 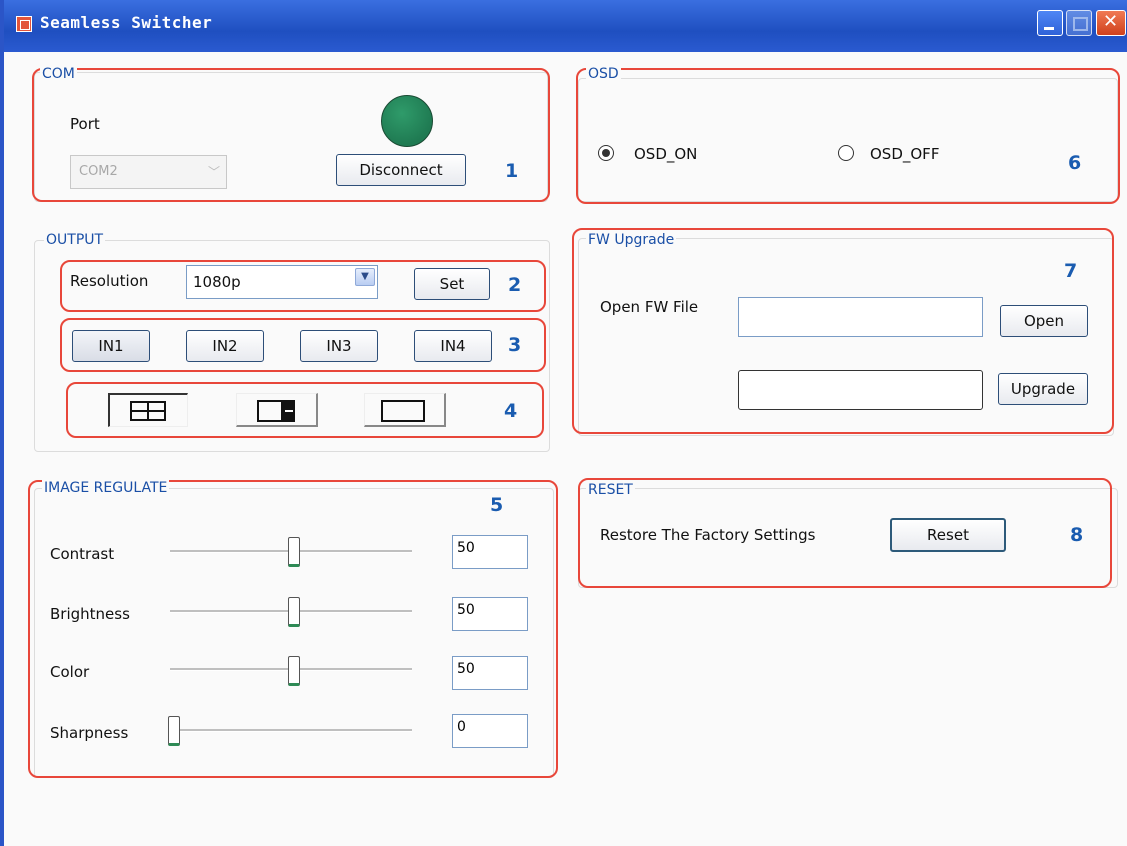 What do you see at coordinates (512, 171) in the screenshot?
I see `annotation-number-1: 1` at bounding box center [512, 171].